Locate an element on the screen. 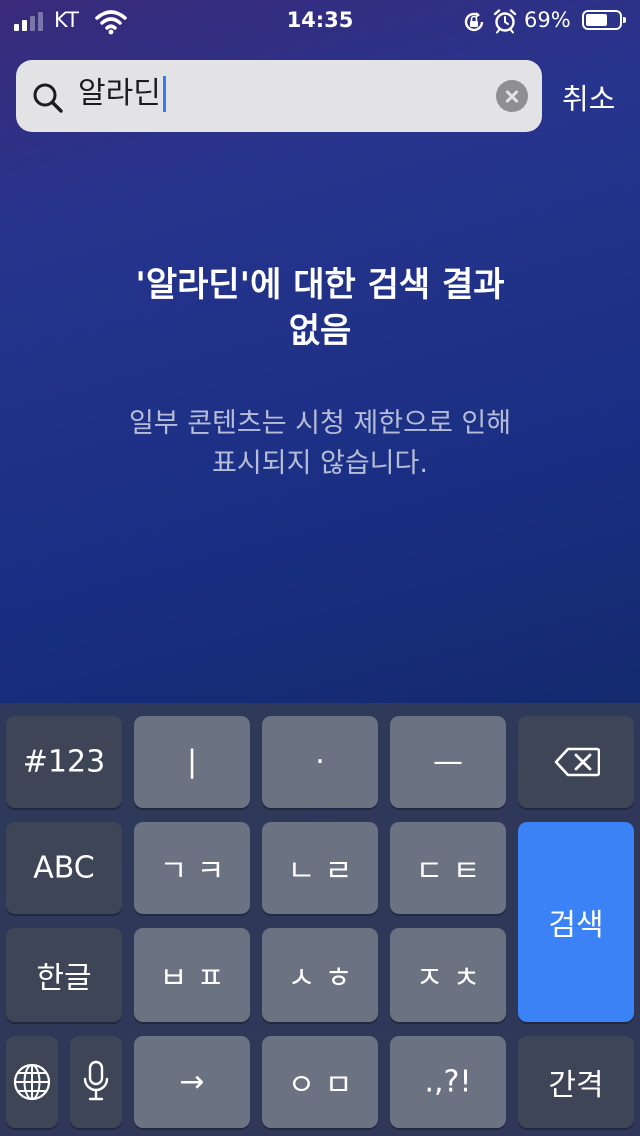 This screenshot has width=640, height=1136. key-label: 한글 is located at coordinates (64, 978).